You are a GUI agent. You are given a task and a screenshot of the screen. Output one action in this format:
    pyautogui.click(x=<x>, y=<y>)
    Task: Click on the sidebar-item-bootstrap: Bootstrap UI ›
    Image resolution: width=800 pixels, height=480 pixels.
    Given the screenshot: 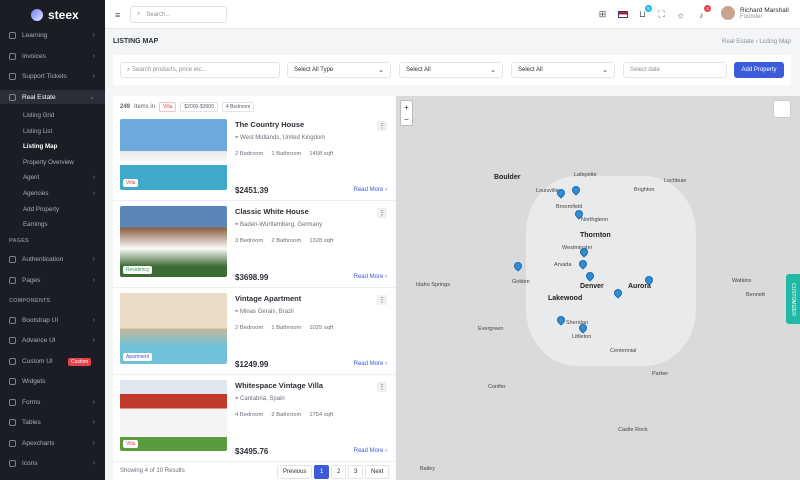 What is the action you would take?
    pyautogui.click(x=52, y=320)
    